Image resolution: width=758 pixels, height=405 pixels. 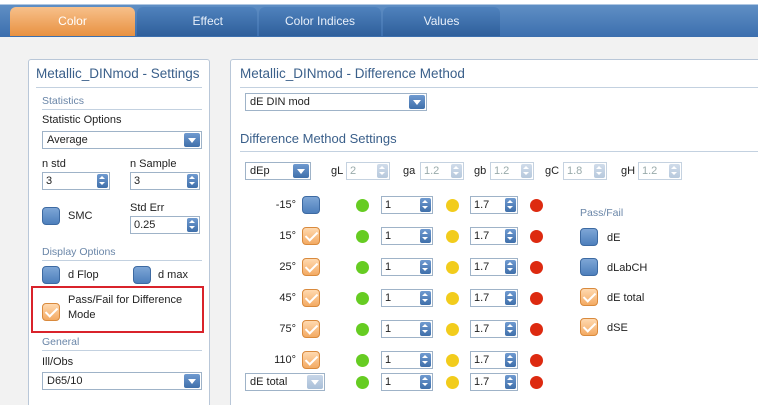 I want to click on pass-fail-dlabch-checkbox, so click(x=589, y=267).